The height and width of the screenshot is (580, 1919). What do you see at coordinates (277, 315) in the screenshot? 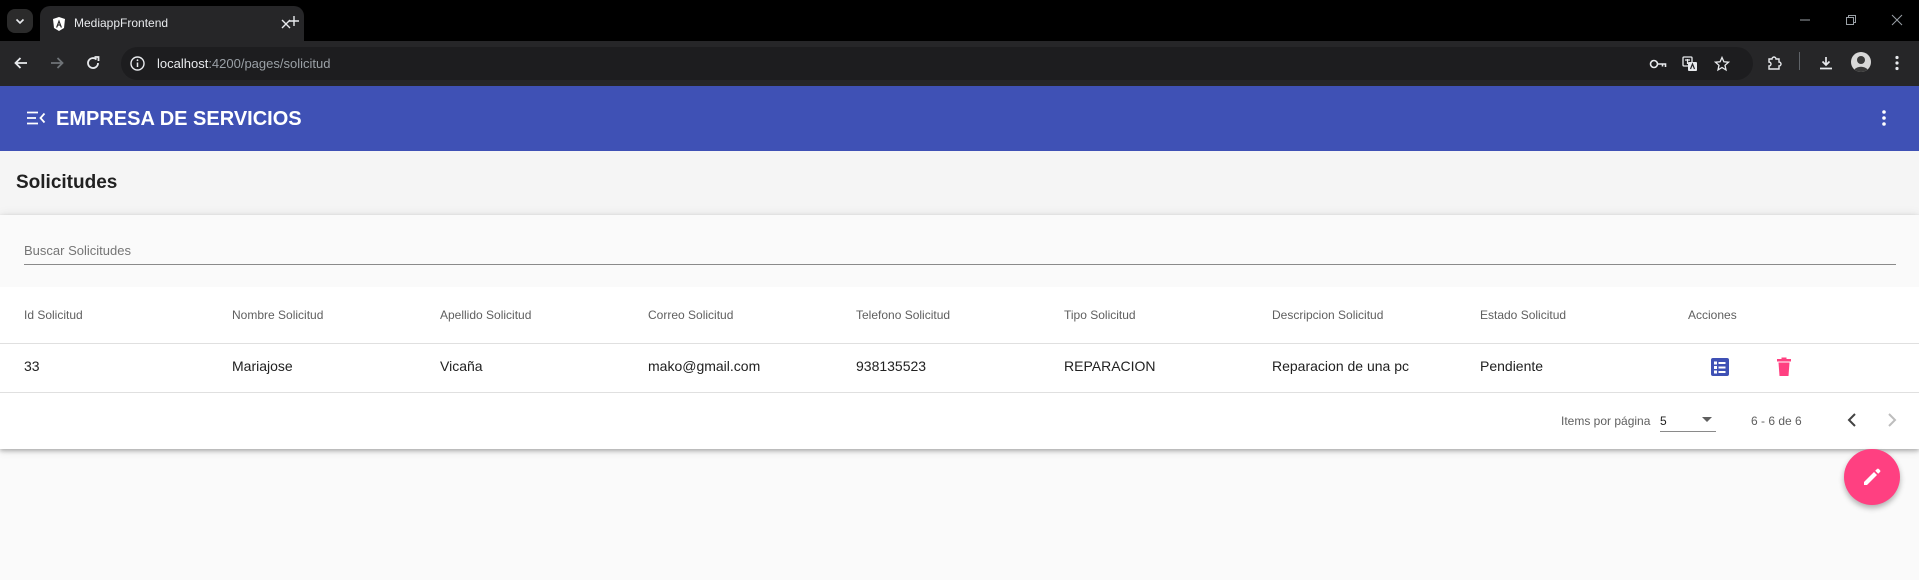
I see `column-header-nombre: Nombre Solicitud` at bounding box center [277, 315].